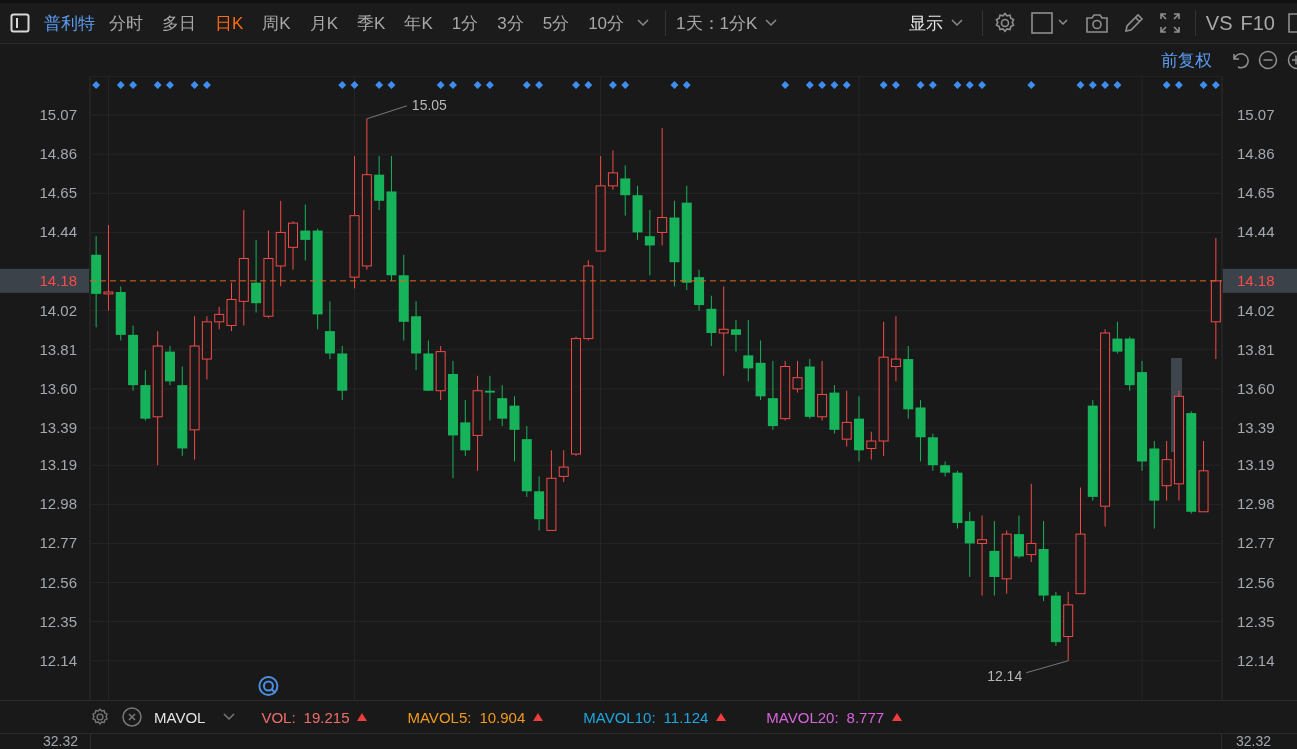 The width and height of the screenshot is (1297, 749). What do you see at coordinates (1186, 60) in the screenshot?
I see `adjust-button: 前复权` at bounding box center [1186, 60].